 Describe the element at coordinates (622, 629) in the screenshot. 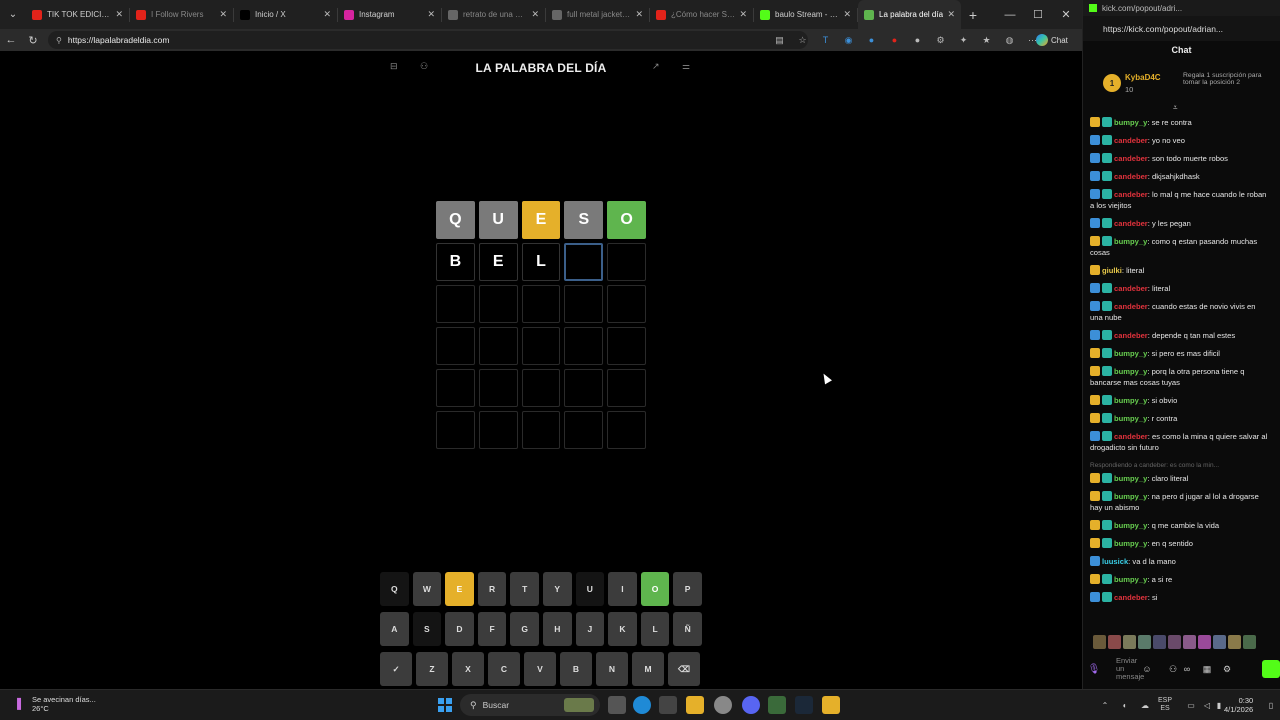

I see `key-k: K` at that location.